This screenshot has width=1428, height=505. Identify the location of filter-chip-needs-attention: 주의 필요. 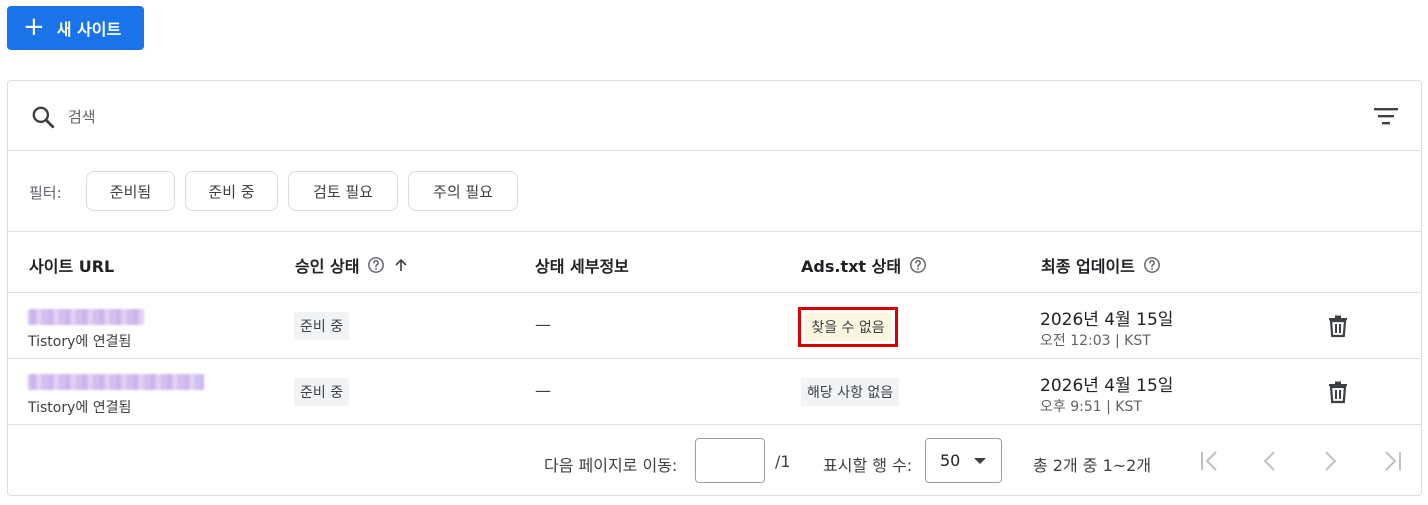
(463, 191).